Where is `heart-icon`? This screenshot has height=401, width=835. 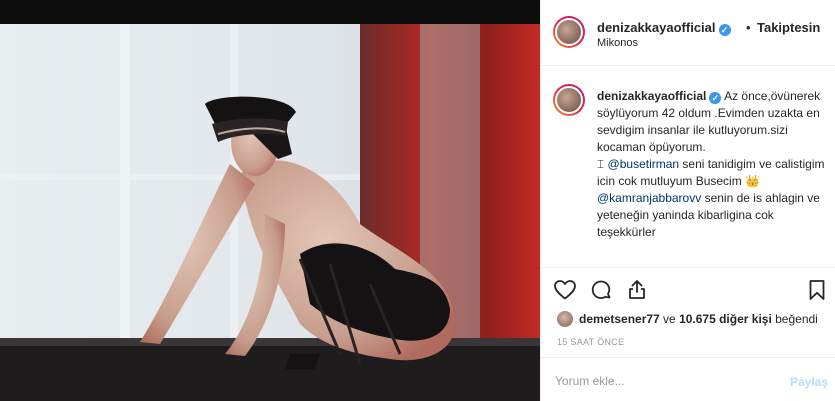 heart-icon is located at coordinates (565, 290).